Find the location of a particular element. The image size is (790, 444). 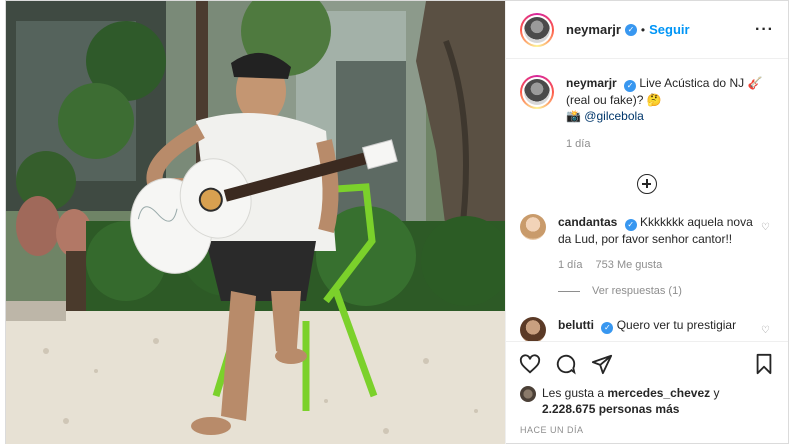

caption-time: 1 día is located at coordinates (670, 144).